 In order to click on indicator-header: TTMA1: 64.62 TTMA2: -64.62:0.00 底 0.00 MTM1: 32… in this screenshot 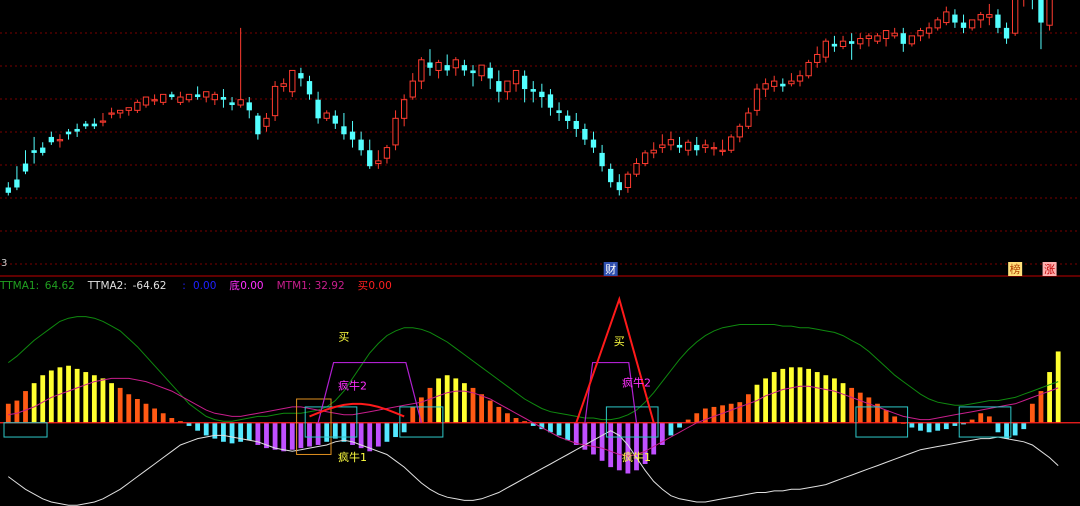, I will do `click(196, 285)`.